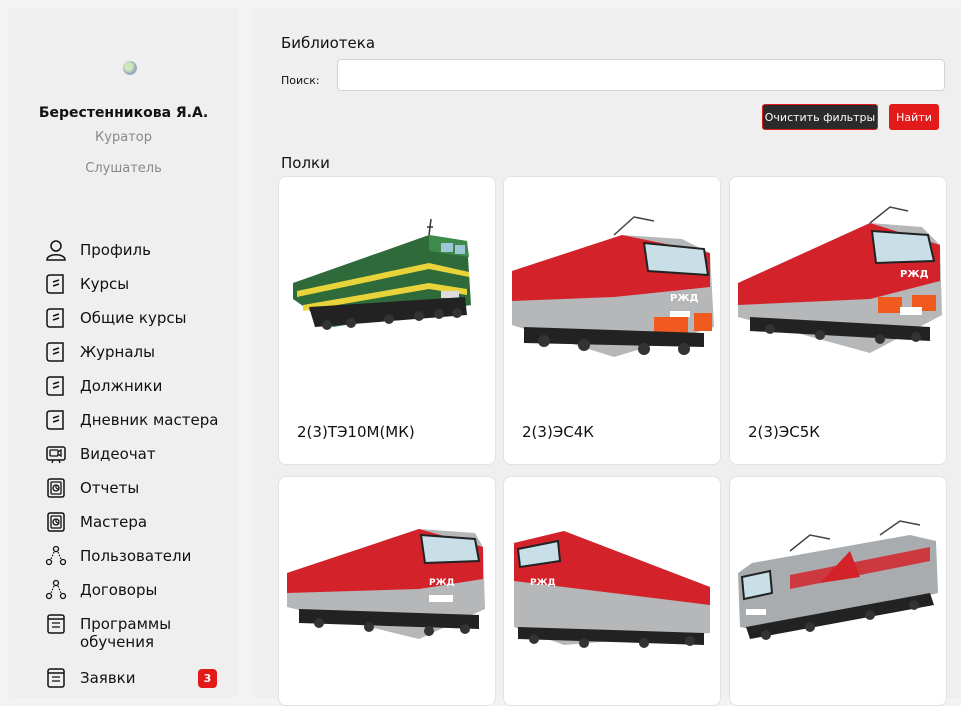 The image size is (961, 706). I want to click on page-title: Библиотека, so click(328, 43).